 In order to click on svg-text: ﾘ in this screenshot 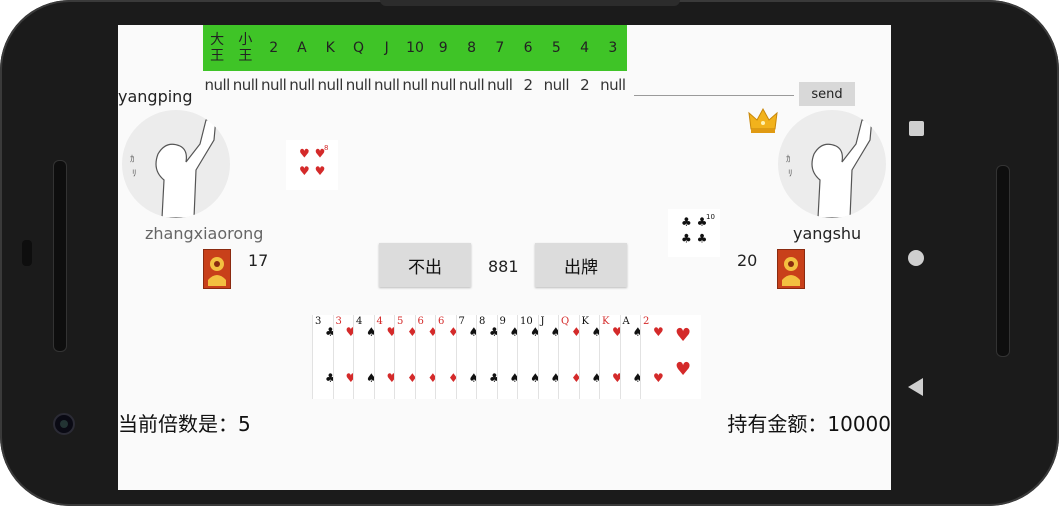, I will do `click(134, 174)`.